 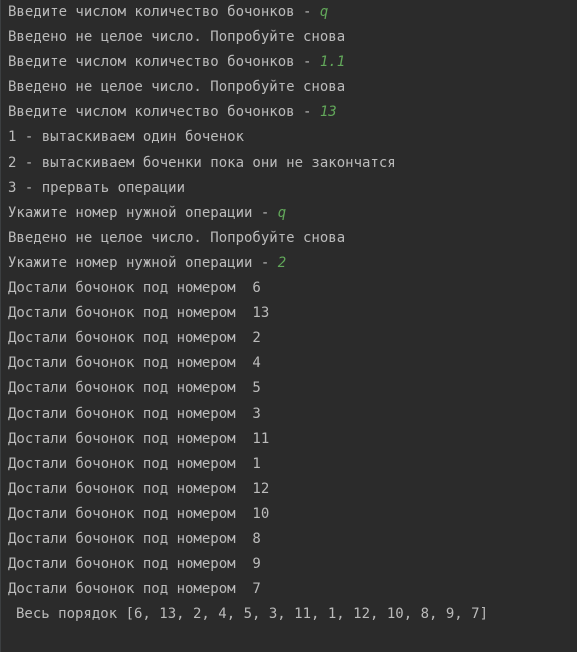 What do you see at coordinates (97, 187) in the screenshot?
I see `console-line-text: 3 - прервать операции` at bounding box center [97, 187].